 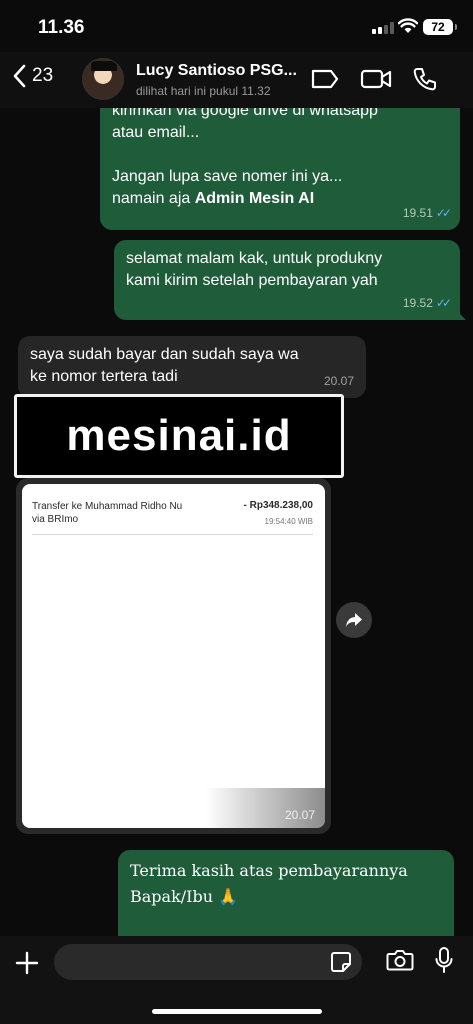 I want to click on watermark-label: mesinai.id, so click(x=179, y=436).